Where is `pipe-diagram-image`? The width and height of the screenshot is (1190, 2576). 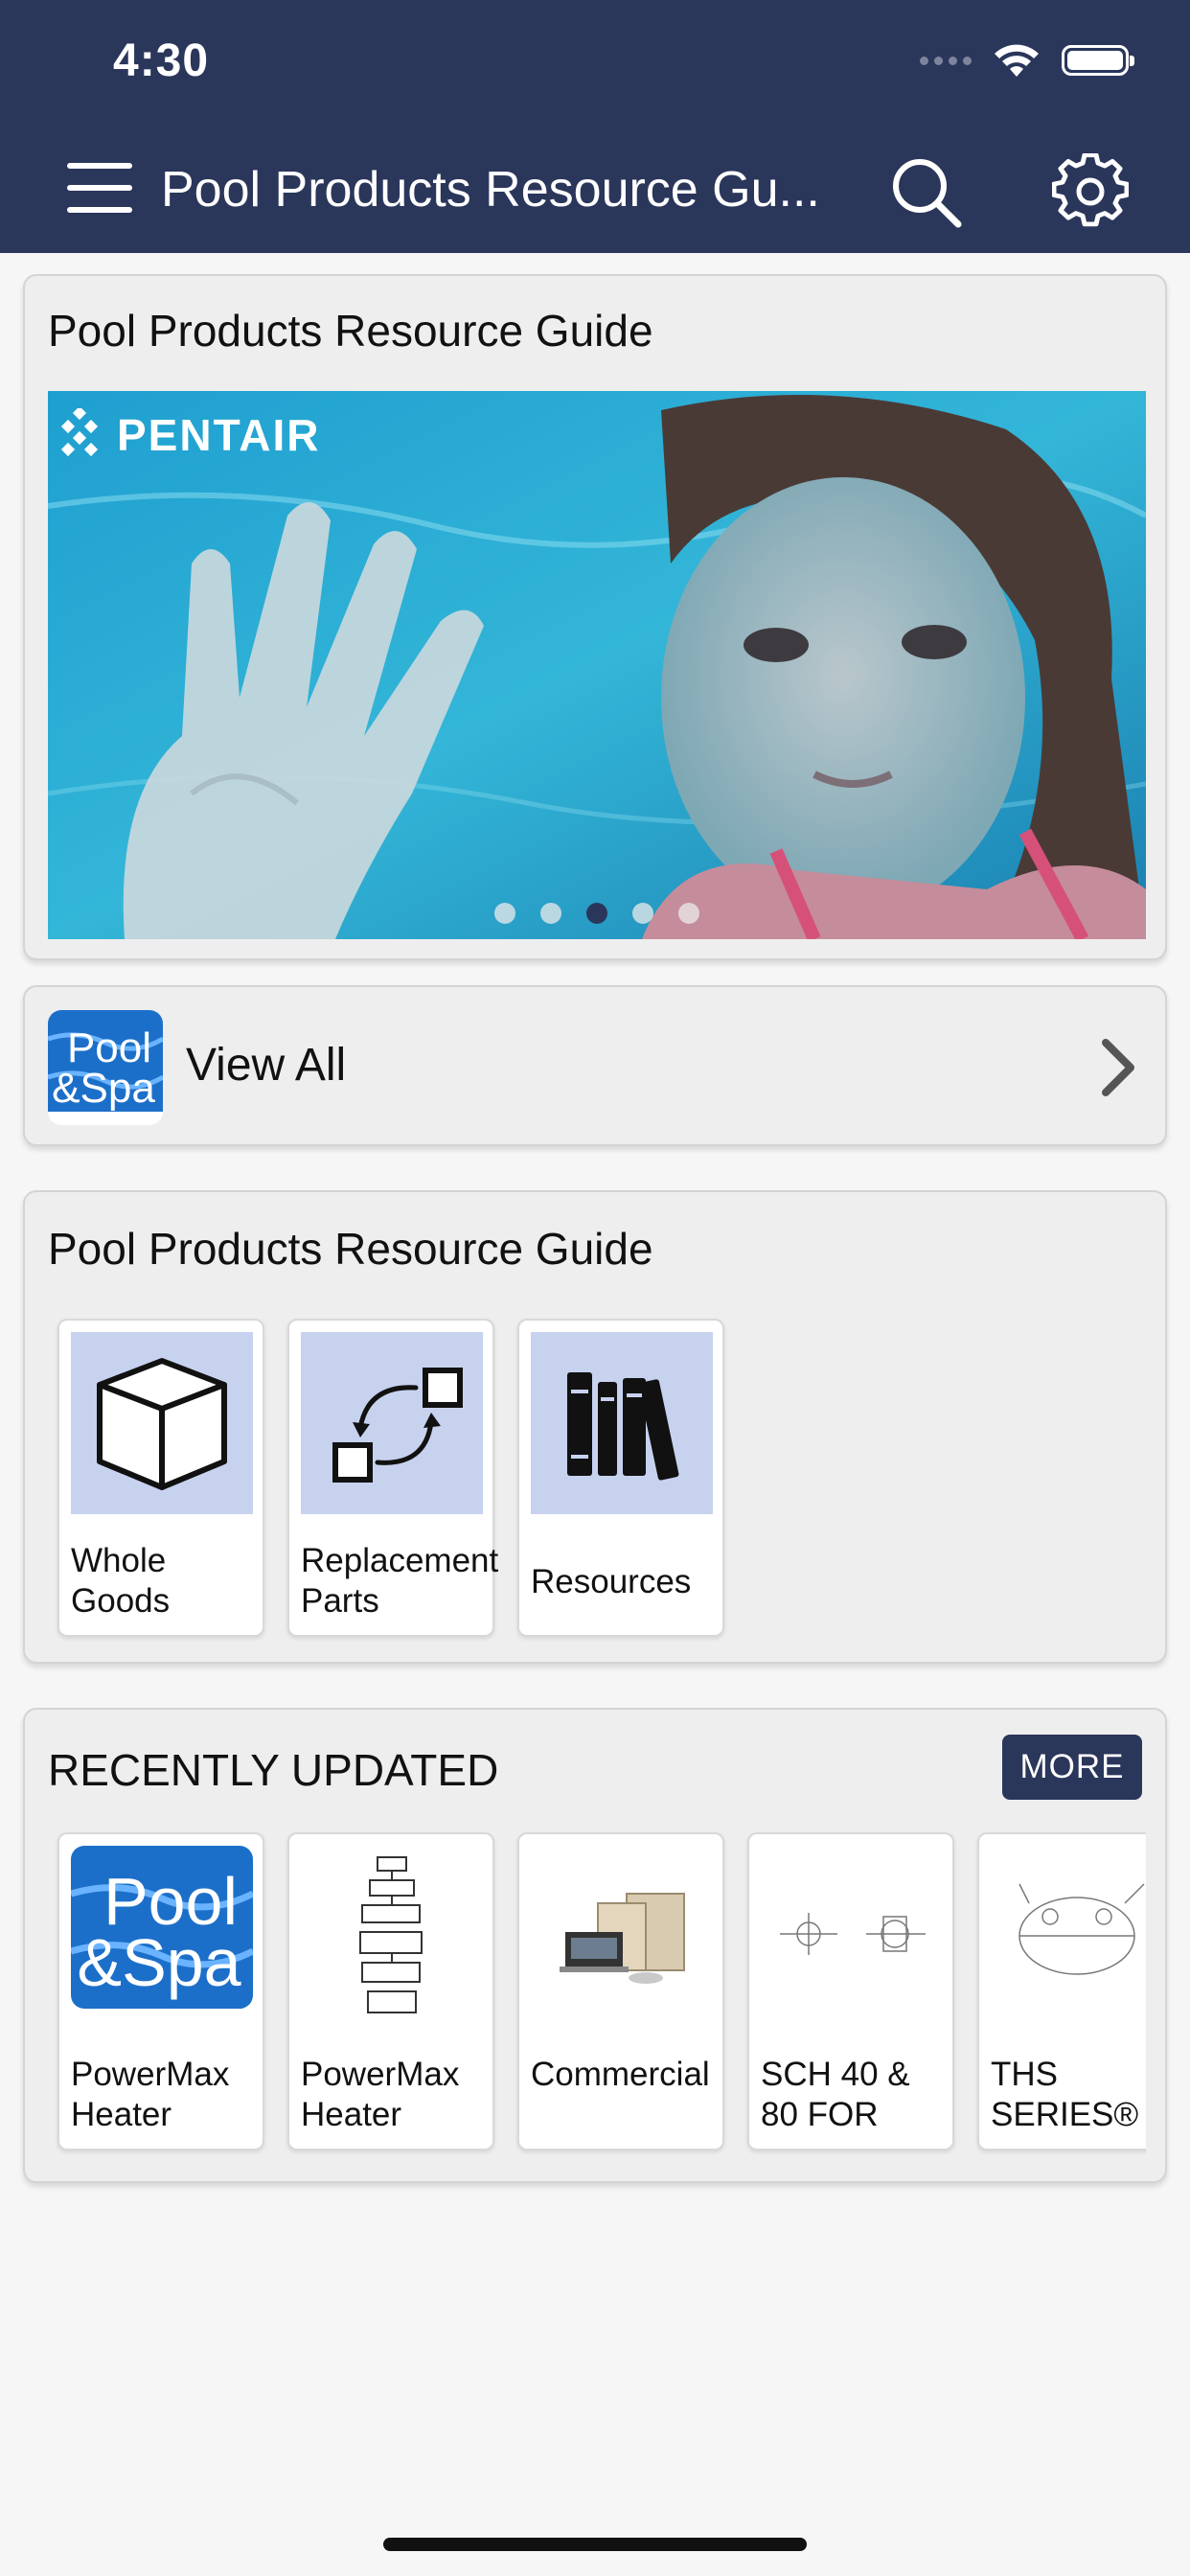 pipe-diagram-image is located at coordinates (852, 1937).